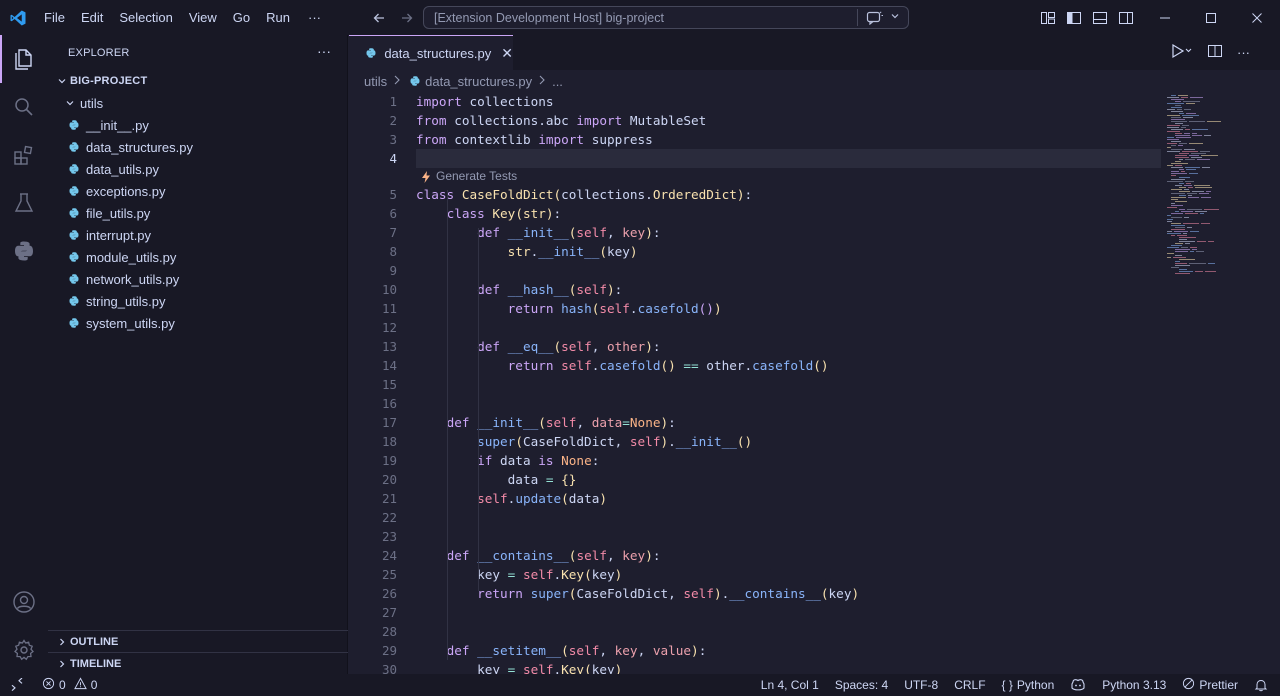 This screenshot has width=1280, height=696. I want to click on menu-more-button: ···, so click(314, 17).